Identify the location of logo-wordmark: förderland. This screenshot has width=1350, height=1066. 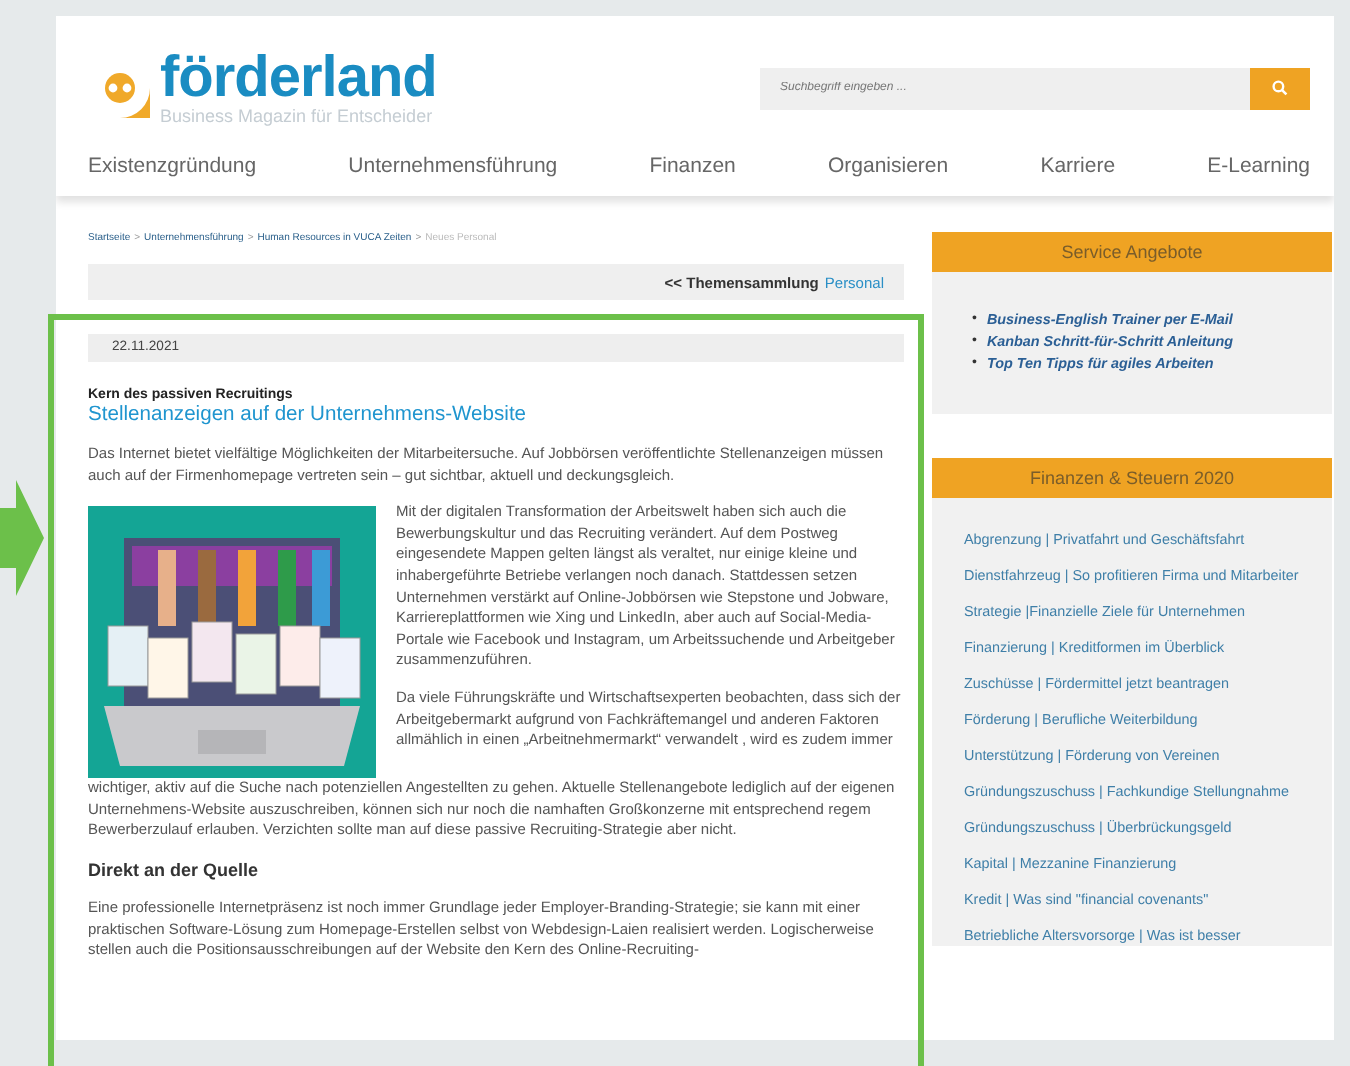
(298, 78).